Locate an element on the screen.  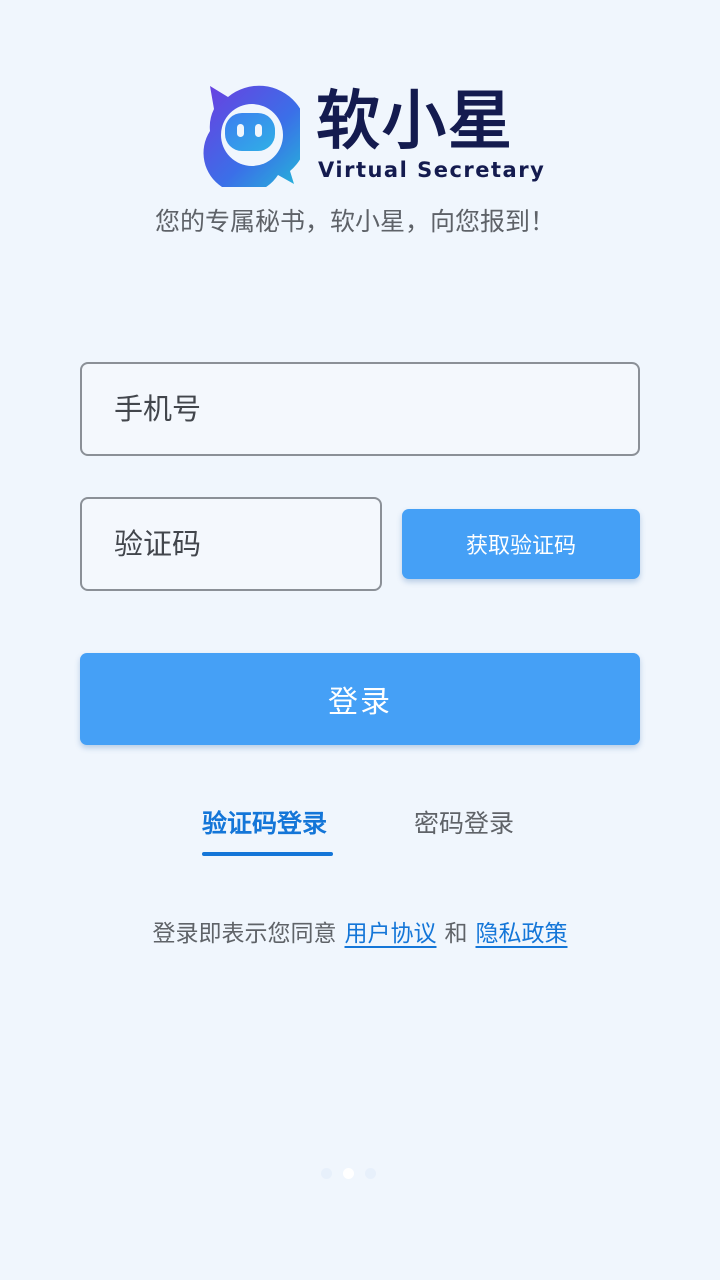
brand-name: 软小星 is located at coordinates (415, 122).